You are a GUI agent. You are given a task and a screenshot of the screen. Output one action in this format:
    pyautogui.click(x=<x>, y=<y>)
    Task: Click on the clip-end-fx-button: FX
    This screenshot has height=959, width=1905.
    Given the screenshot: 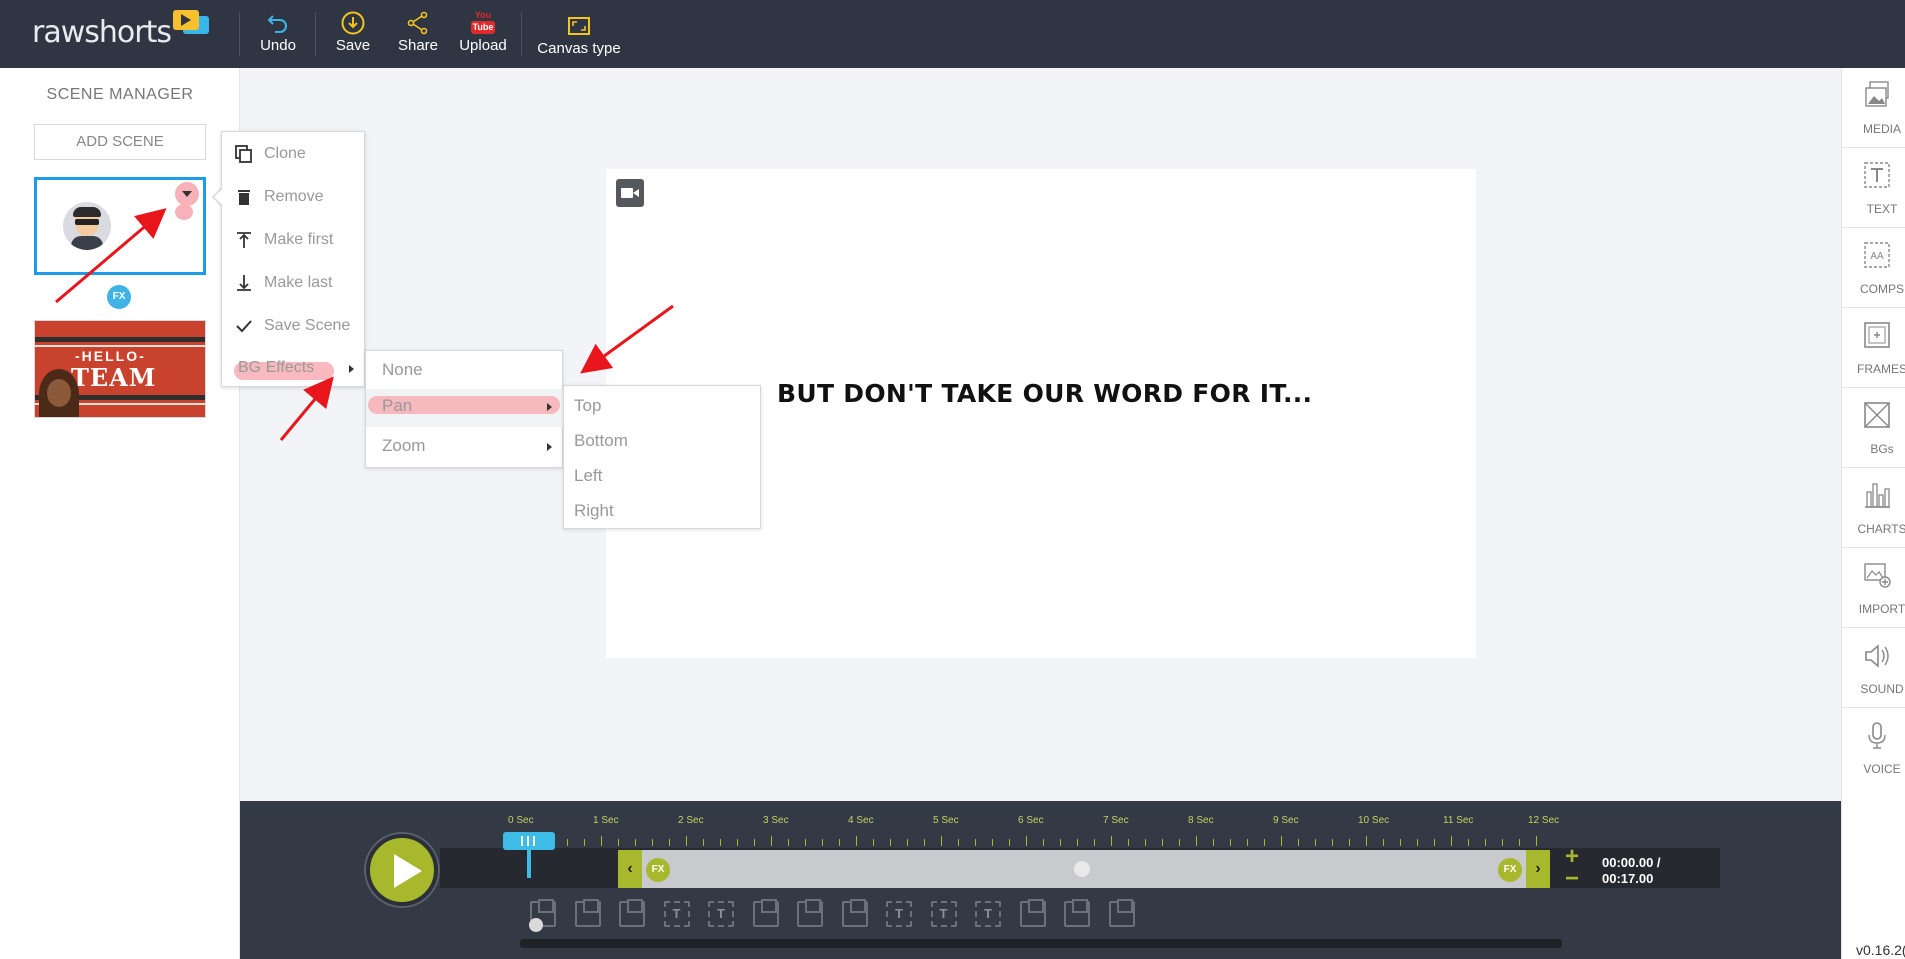 What is the action you would take?
    pyautogui.click(x=1510, y=870)
    